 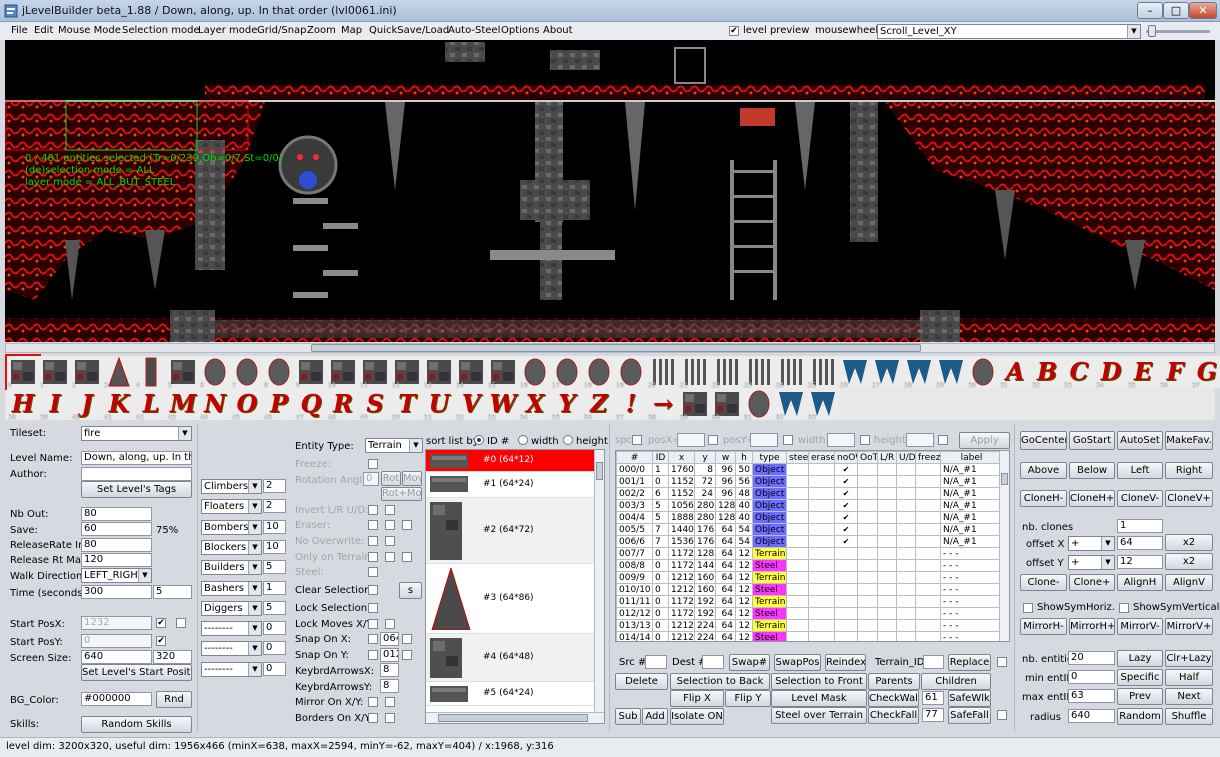 What do you see at coordinates (161, 641) in the screenshot?
I see `start-posy-checkbox: ✔` at bounding box center [161, 641].